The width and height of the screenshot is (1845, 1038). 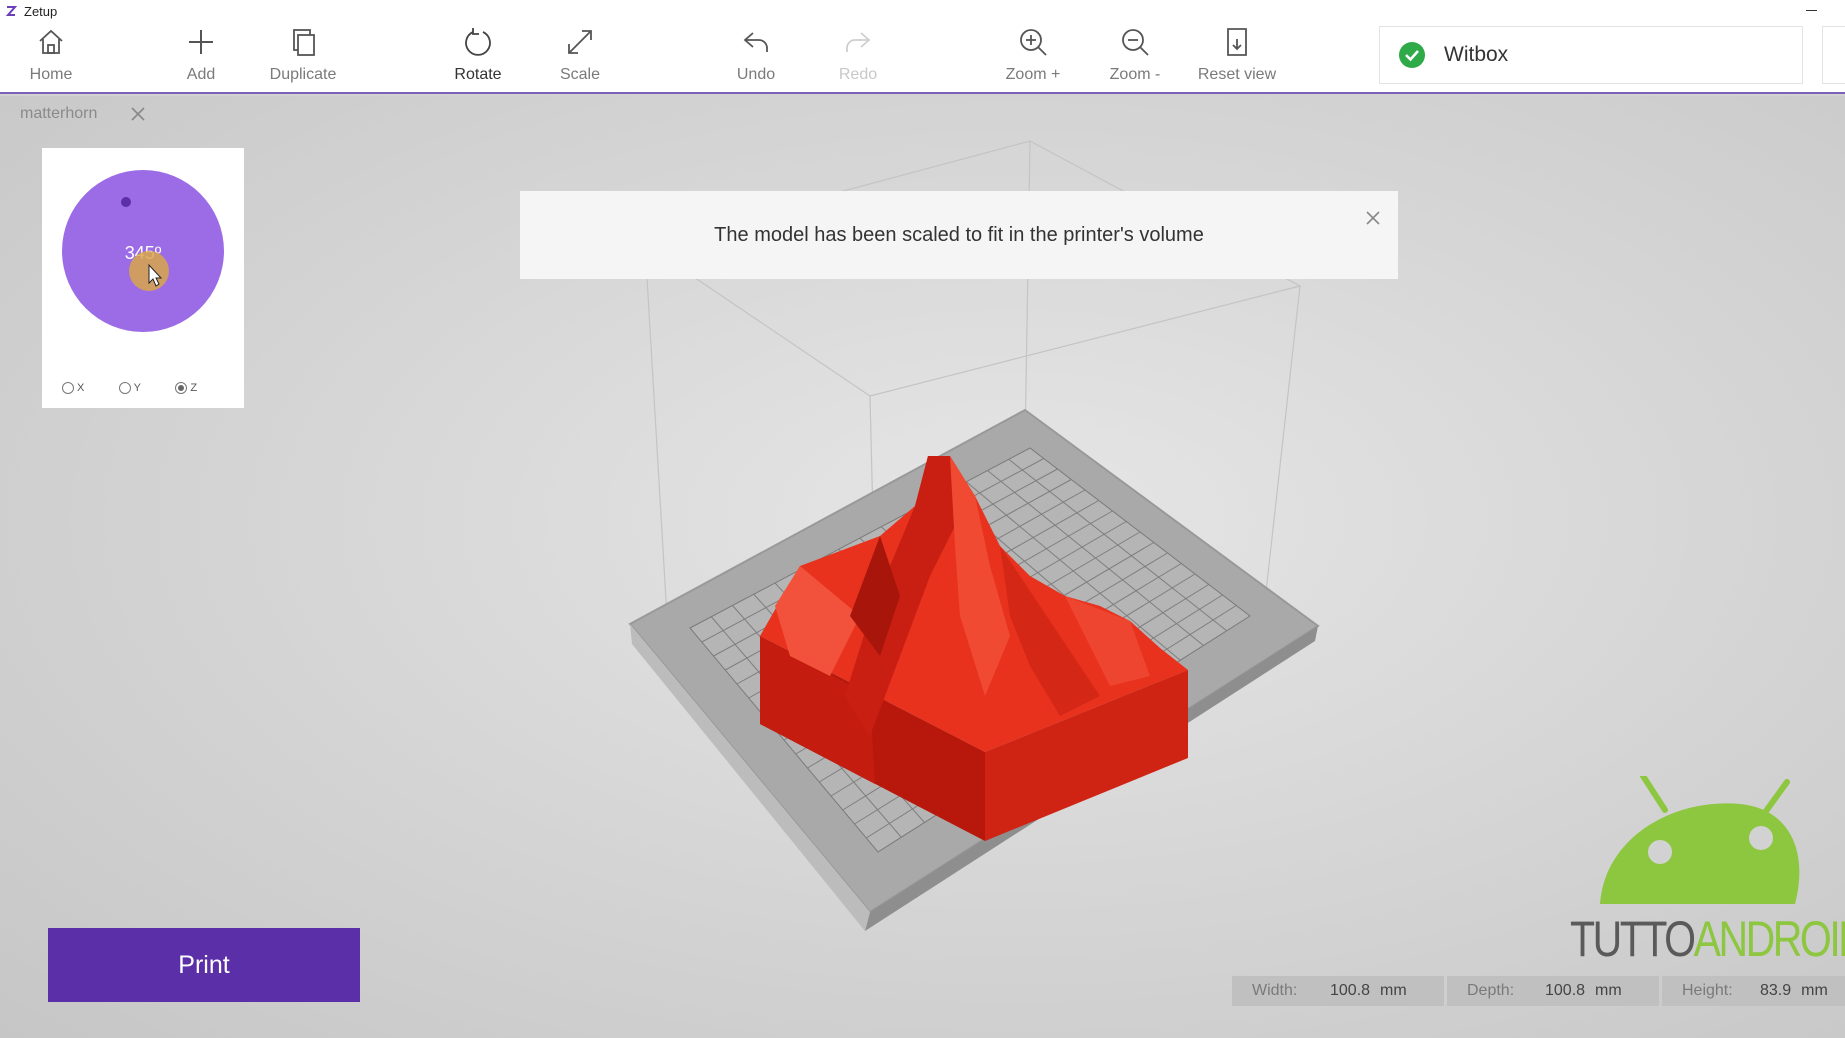 What do you see at coordinates (81, 388) in the screenshot?
I see `axis-x-label: X` at bounding box center [81, 388].